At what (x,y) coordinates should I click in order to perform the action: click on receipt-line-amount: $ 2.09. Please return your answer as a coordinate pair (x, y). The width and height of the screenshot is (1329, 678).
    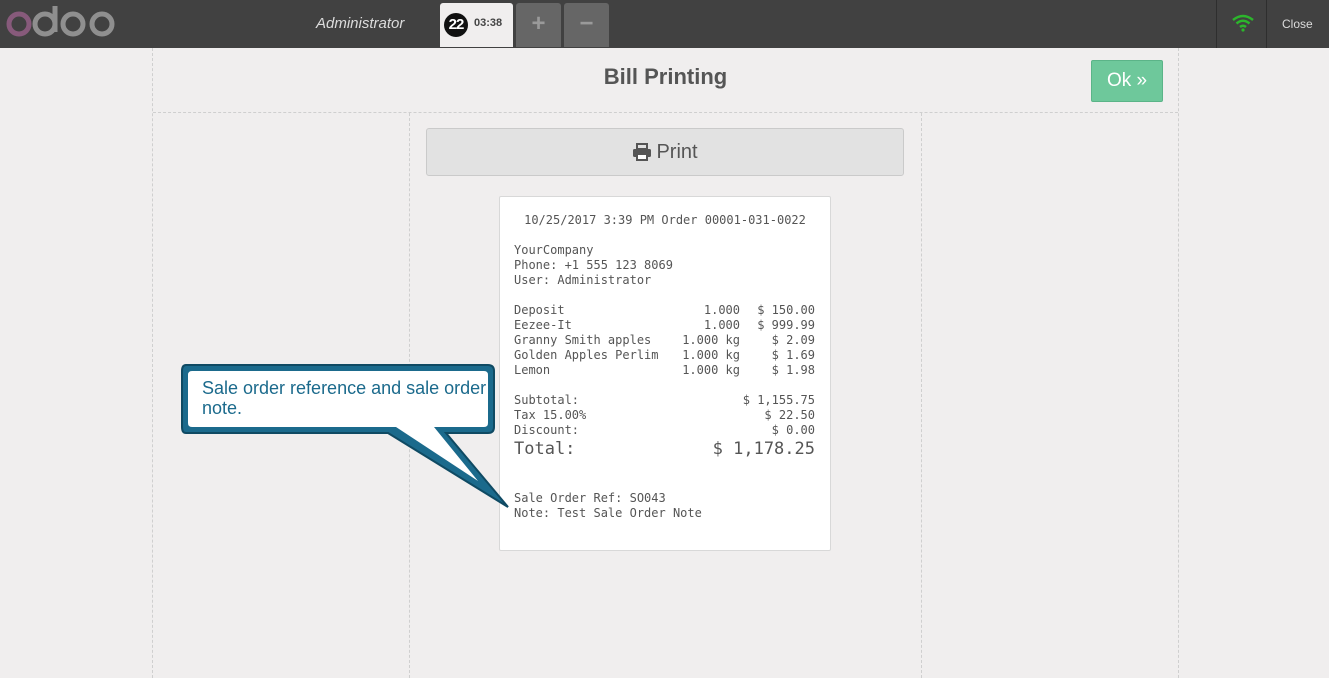
    Looking at the image, I should click on (793, 340).